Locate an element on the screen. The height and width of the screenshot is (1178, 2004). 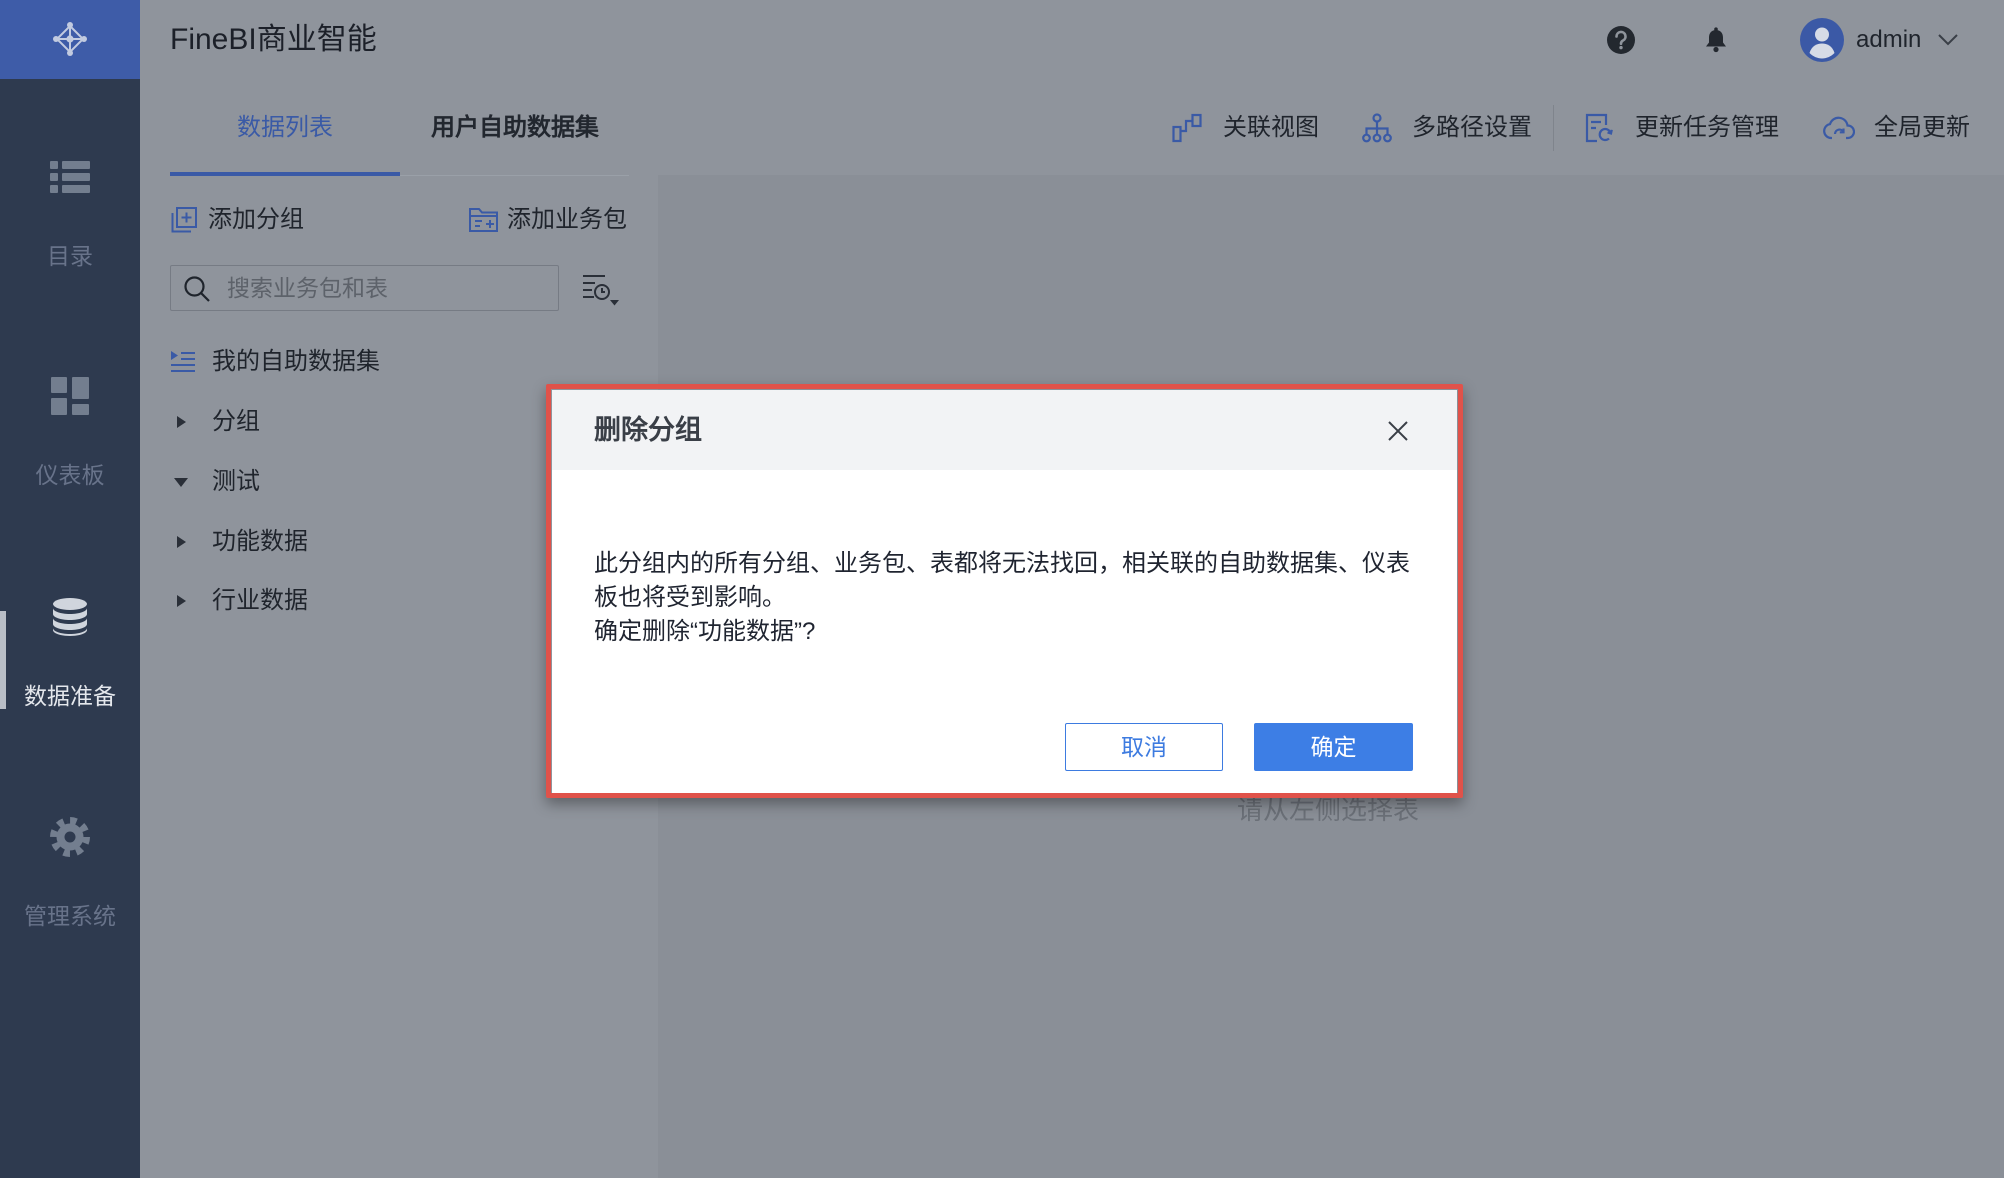
dialog-title: 删除分组 is located at coordinates (648, 430).